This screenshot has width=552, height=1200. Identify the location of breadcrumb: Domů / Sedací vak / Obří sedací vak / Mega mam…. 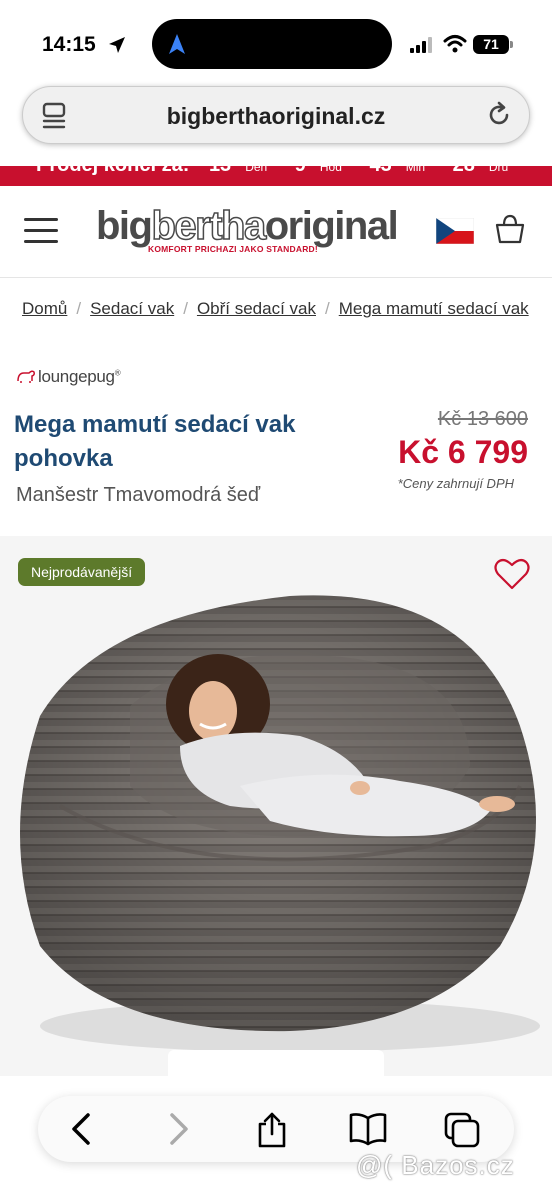
(275, 309).